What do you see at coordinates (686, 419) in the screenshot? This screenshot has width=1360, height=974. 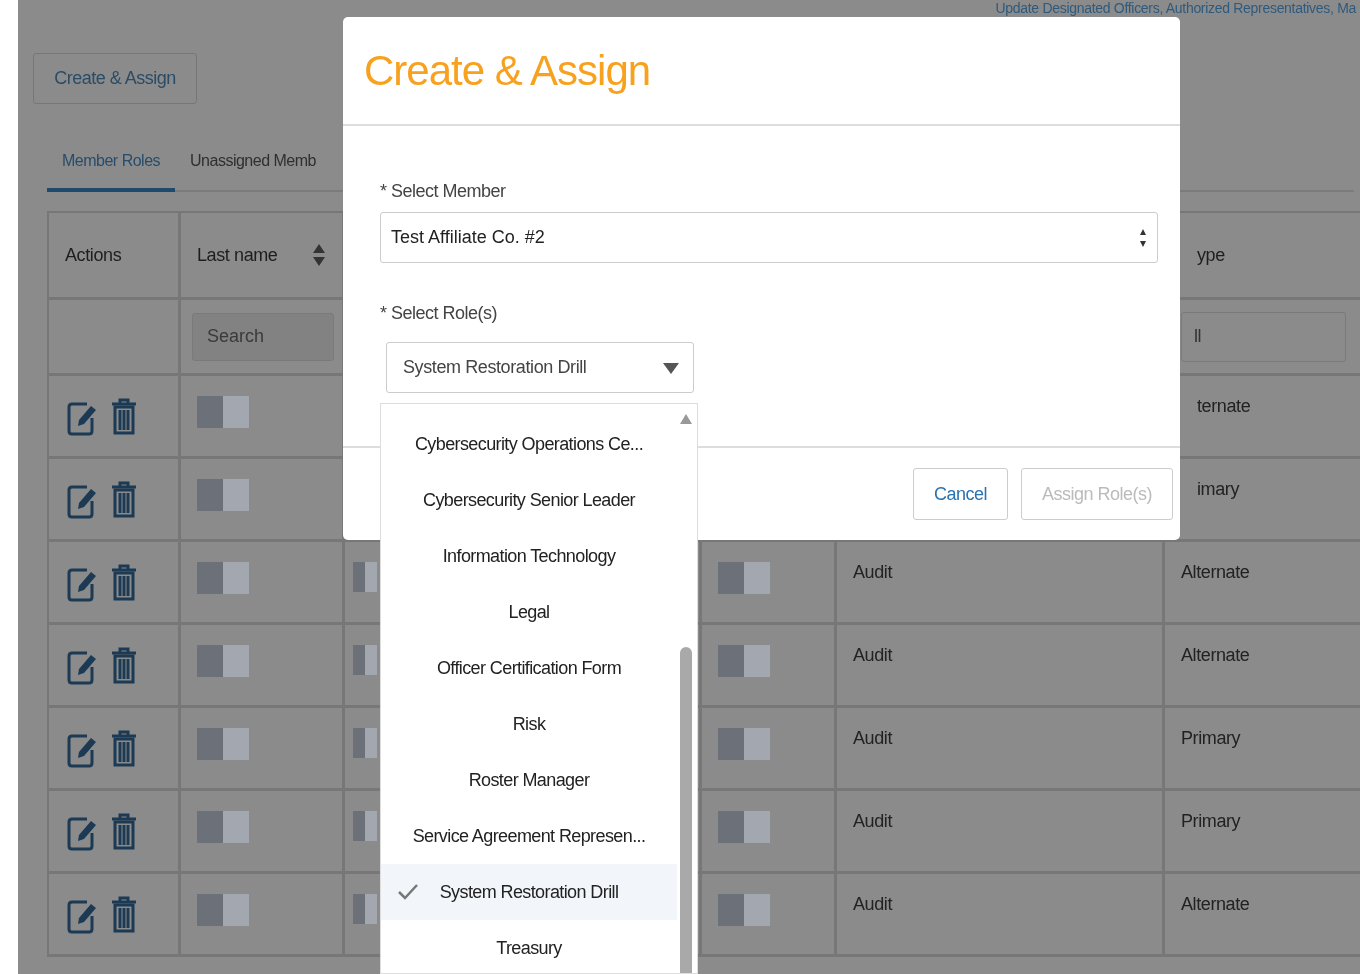 I see `scroll-up-icon` at bounding box center [686, 419].